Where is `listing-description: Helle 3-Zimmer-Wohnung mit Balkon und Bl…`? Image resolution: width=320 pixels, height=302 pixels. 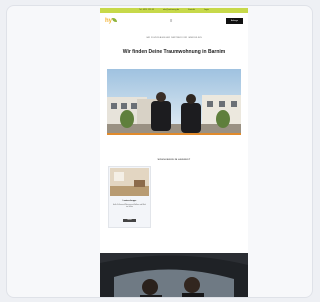
listing-description: Helle 3-Zimmer-Wohnung mit Balkon und Bl… is located at coordinates (129, 207).